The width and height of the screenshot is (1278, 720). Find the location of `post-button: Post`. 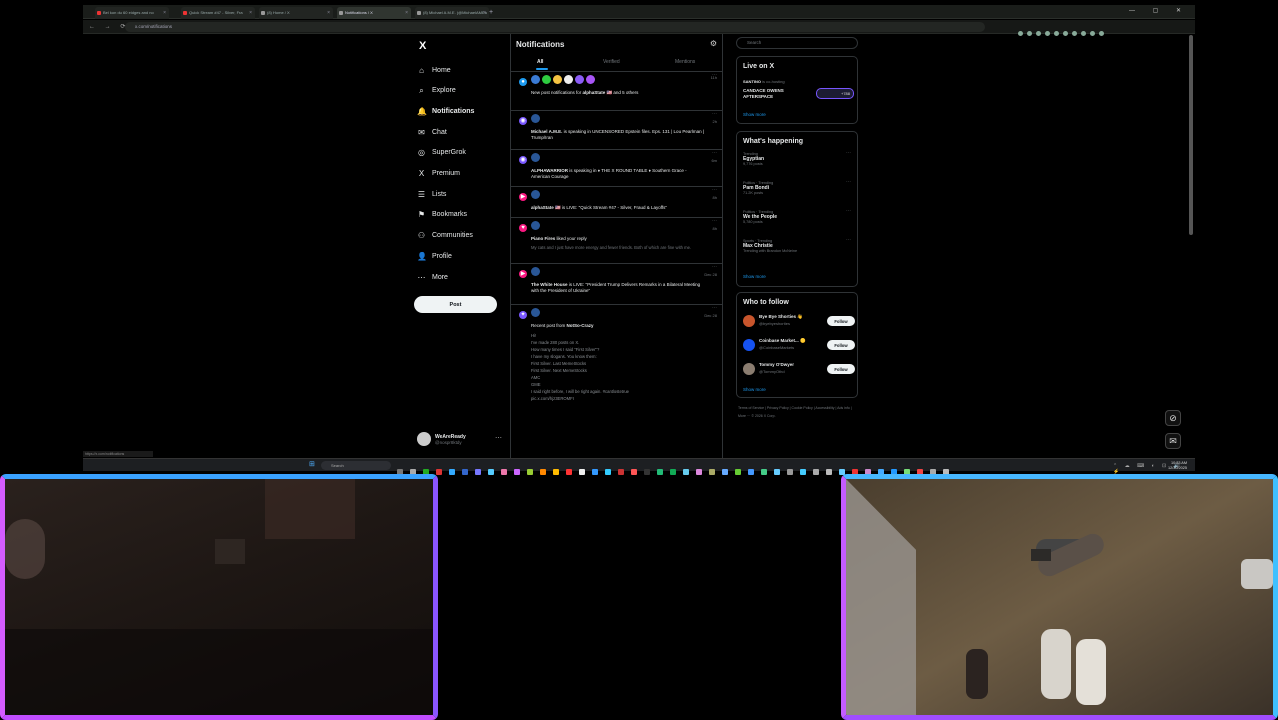

post-button: Post is located at coordinates (455, 304).